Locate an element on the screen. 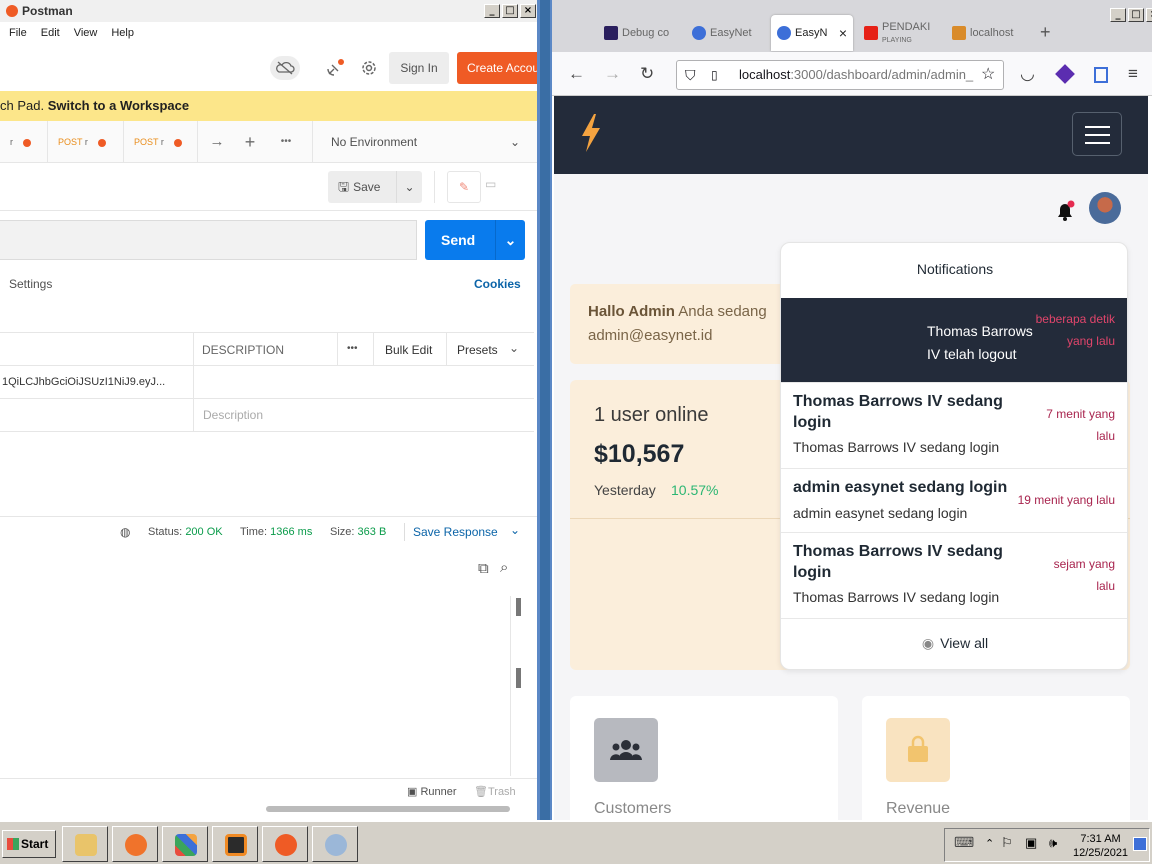 The width and height of the screenshot is (1152, 864). customers-card: Customers is located at coordinates (704, 758).